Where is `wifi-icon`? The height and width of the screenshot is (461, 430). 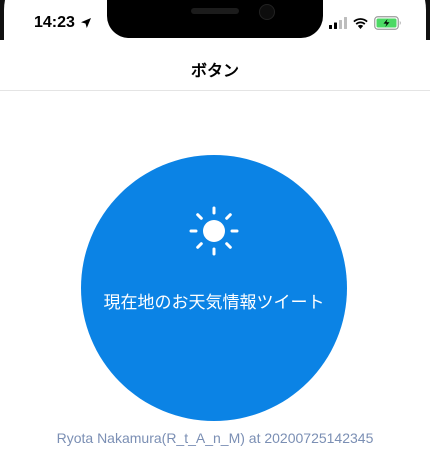 wifi-icon is located at coordinates (360, 23).